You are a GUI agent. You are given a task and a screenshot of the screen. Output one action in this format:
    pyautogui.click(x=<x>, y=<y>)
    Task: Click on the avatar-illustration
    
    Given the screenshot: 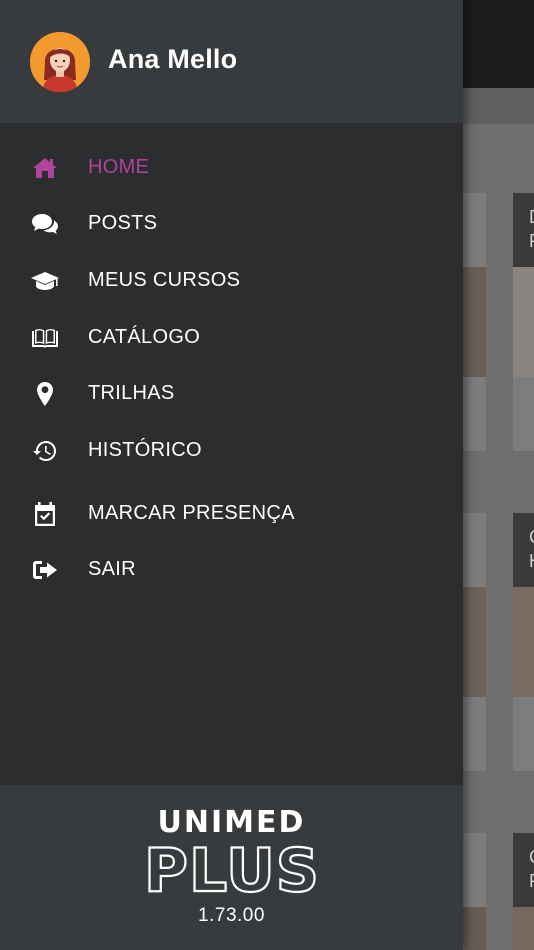 What is the action you would take?
    pyautogui.click(x=60, y=62)
    